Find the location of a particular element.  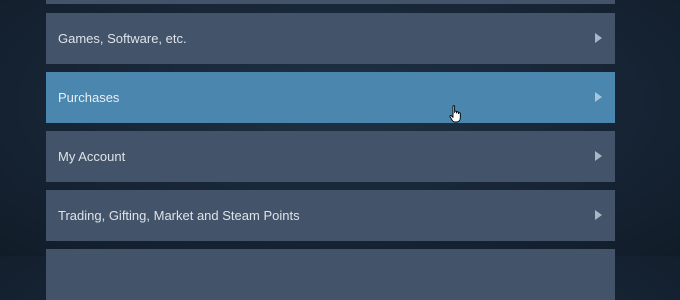

hand-pointer-cursor-icon is located at coordinates (455, 114).